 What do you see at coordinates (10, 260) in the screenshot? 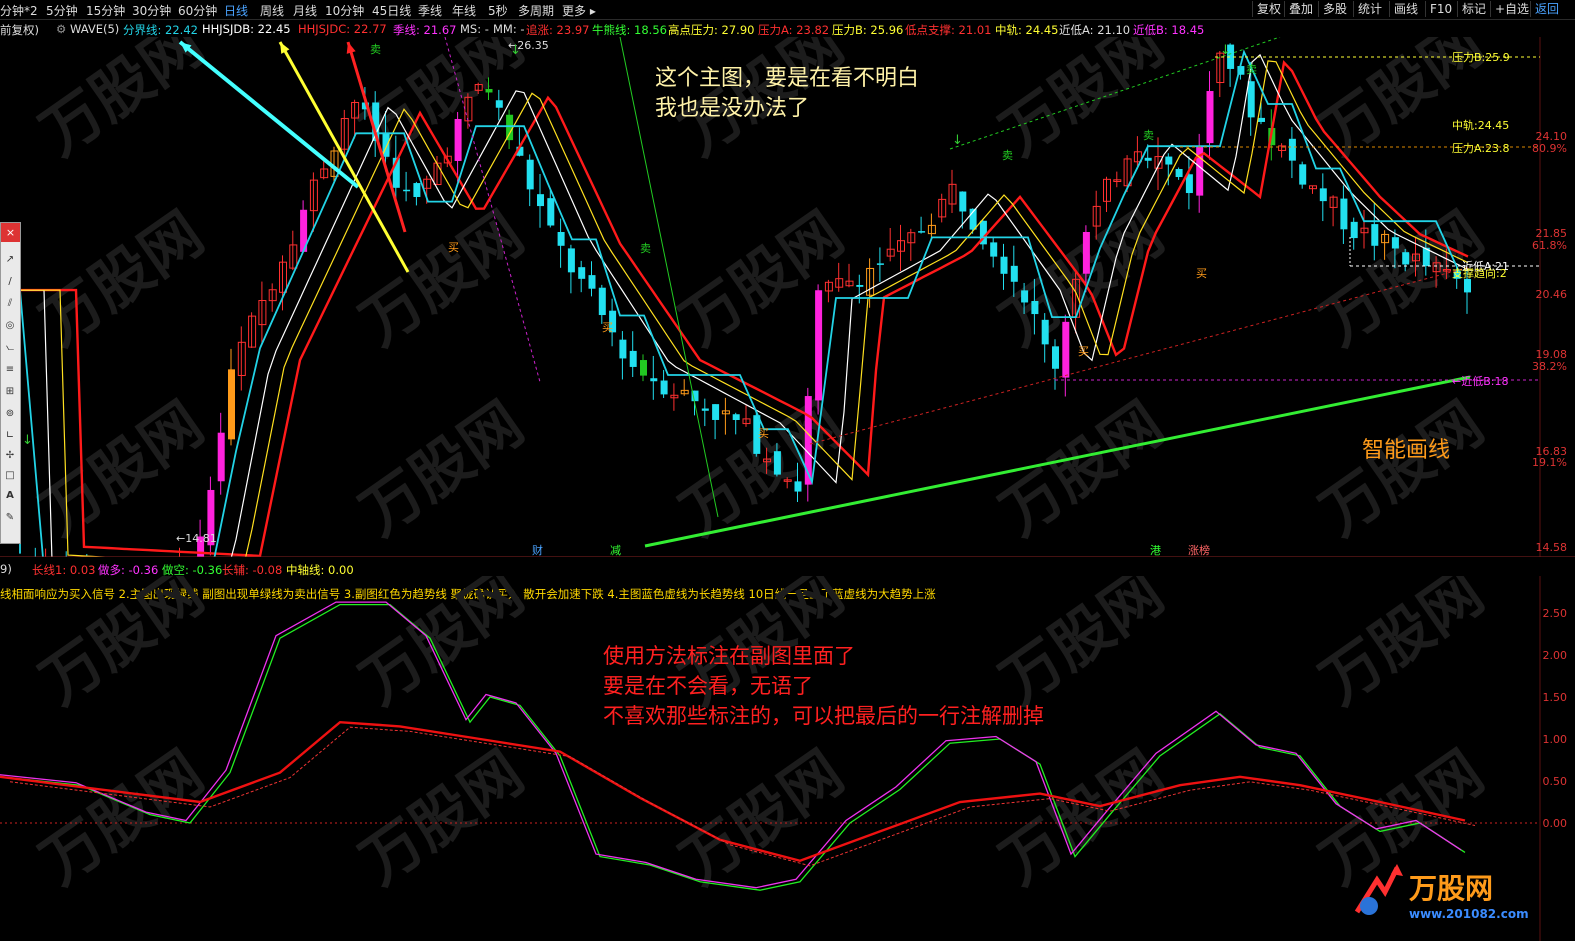
I see `arrow-tool-icon: ↗` at bounding box center [10, 260].